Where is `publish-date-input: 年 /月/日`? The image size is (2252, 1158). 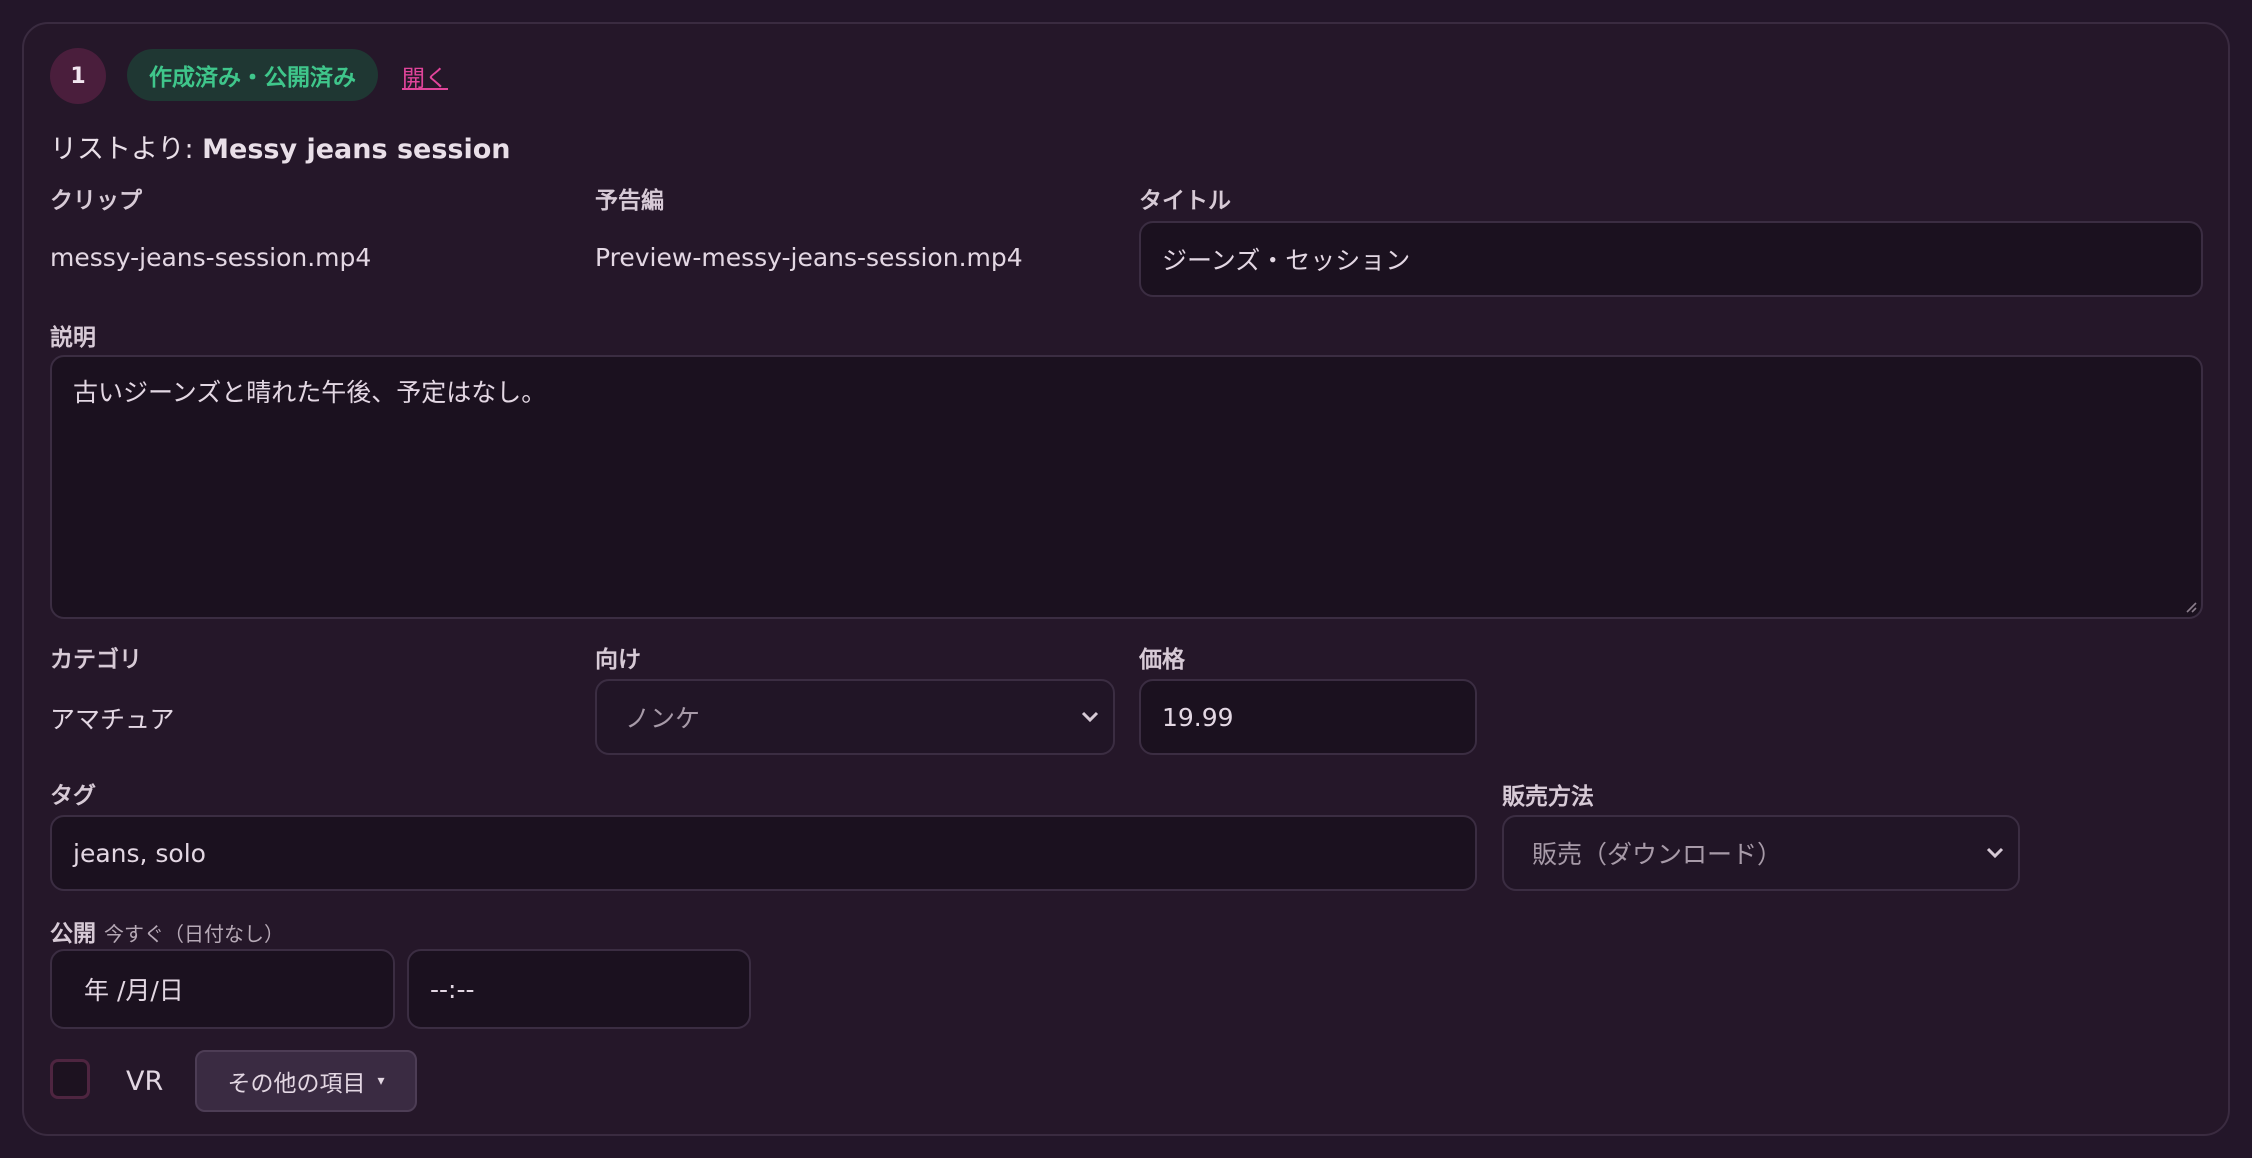
publish-date-input: 年 /月/日 is located at coordinates (222, 989).